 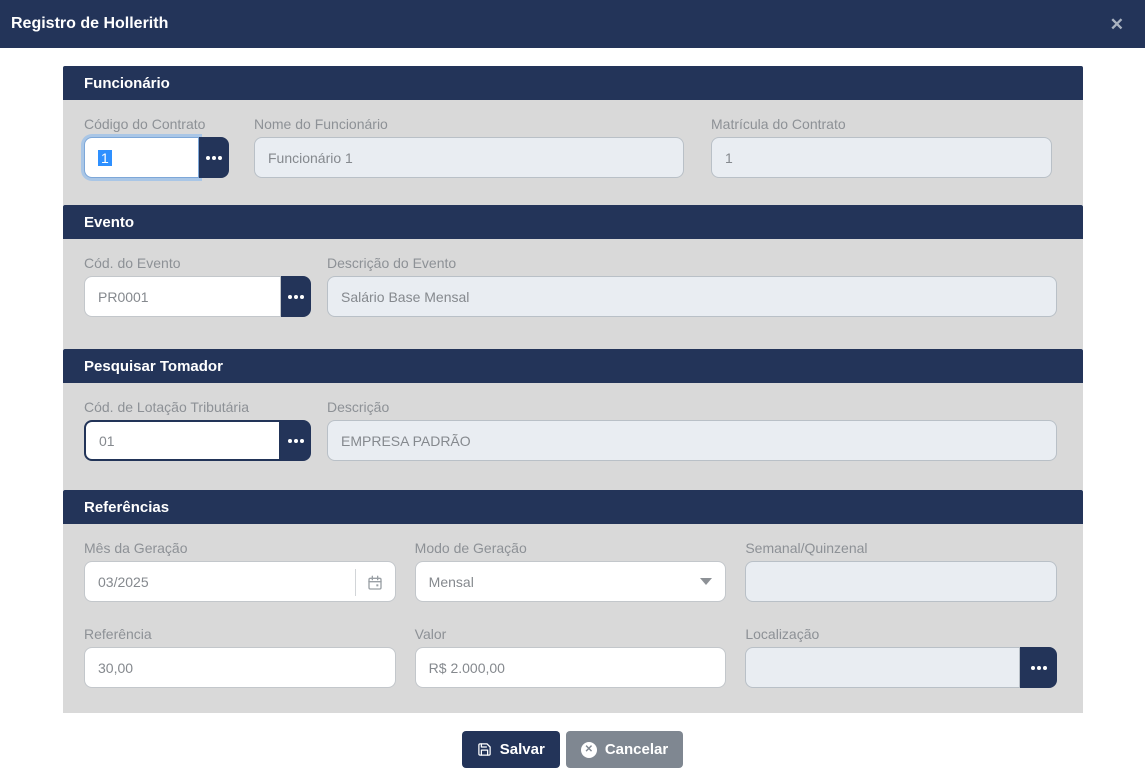 I want to click on field-semanal-quinzenal: Semanal/Quinzenal, so click(x=901, y=570).